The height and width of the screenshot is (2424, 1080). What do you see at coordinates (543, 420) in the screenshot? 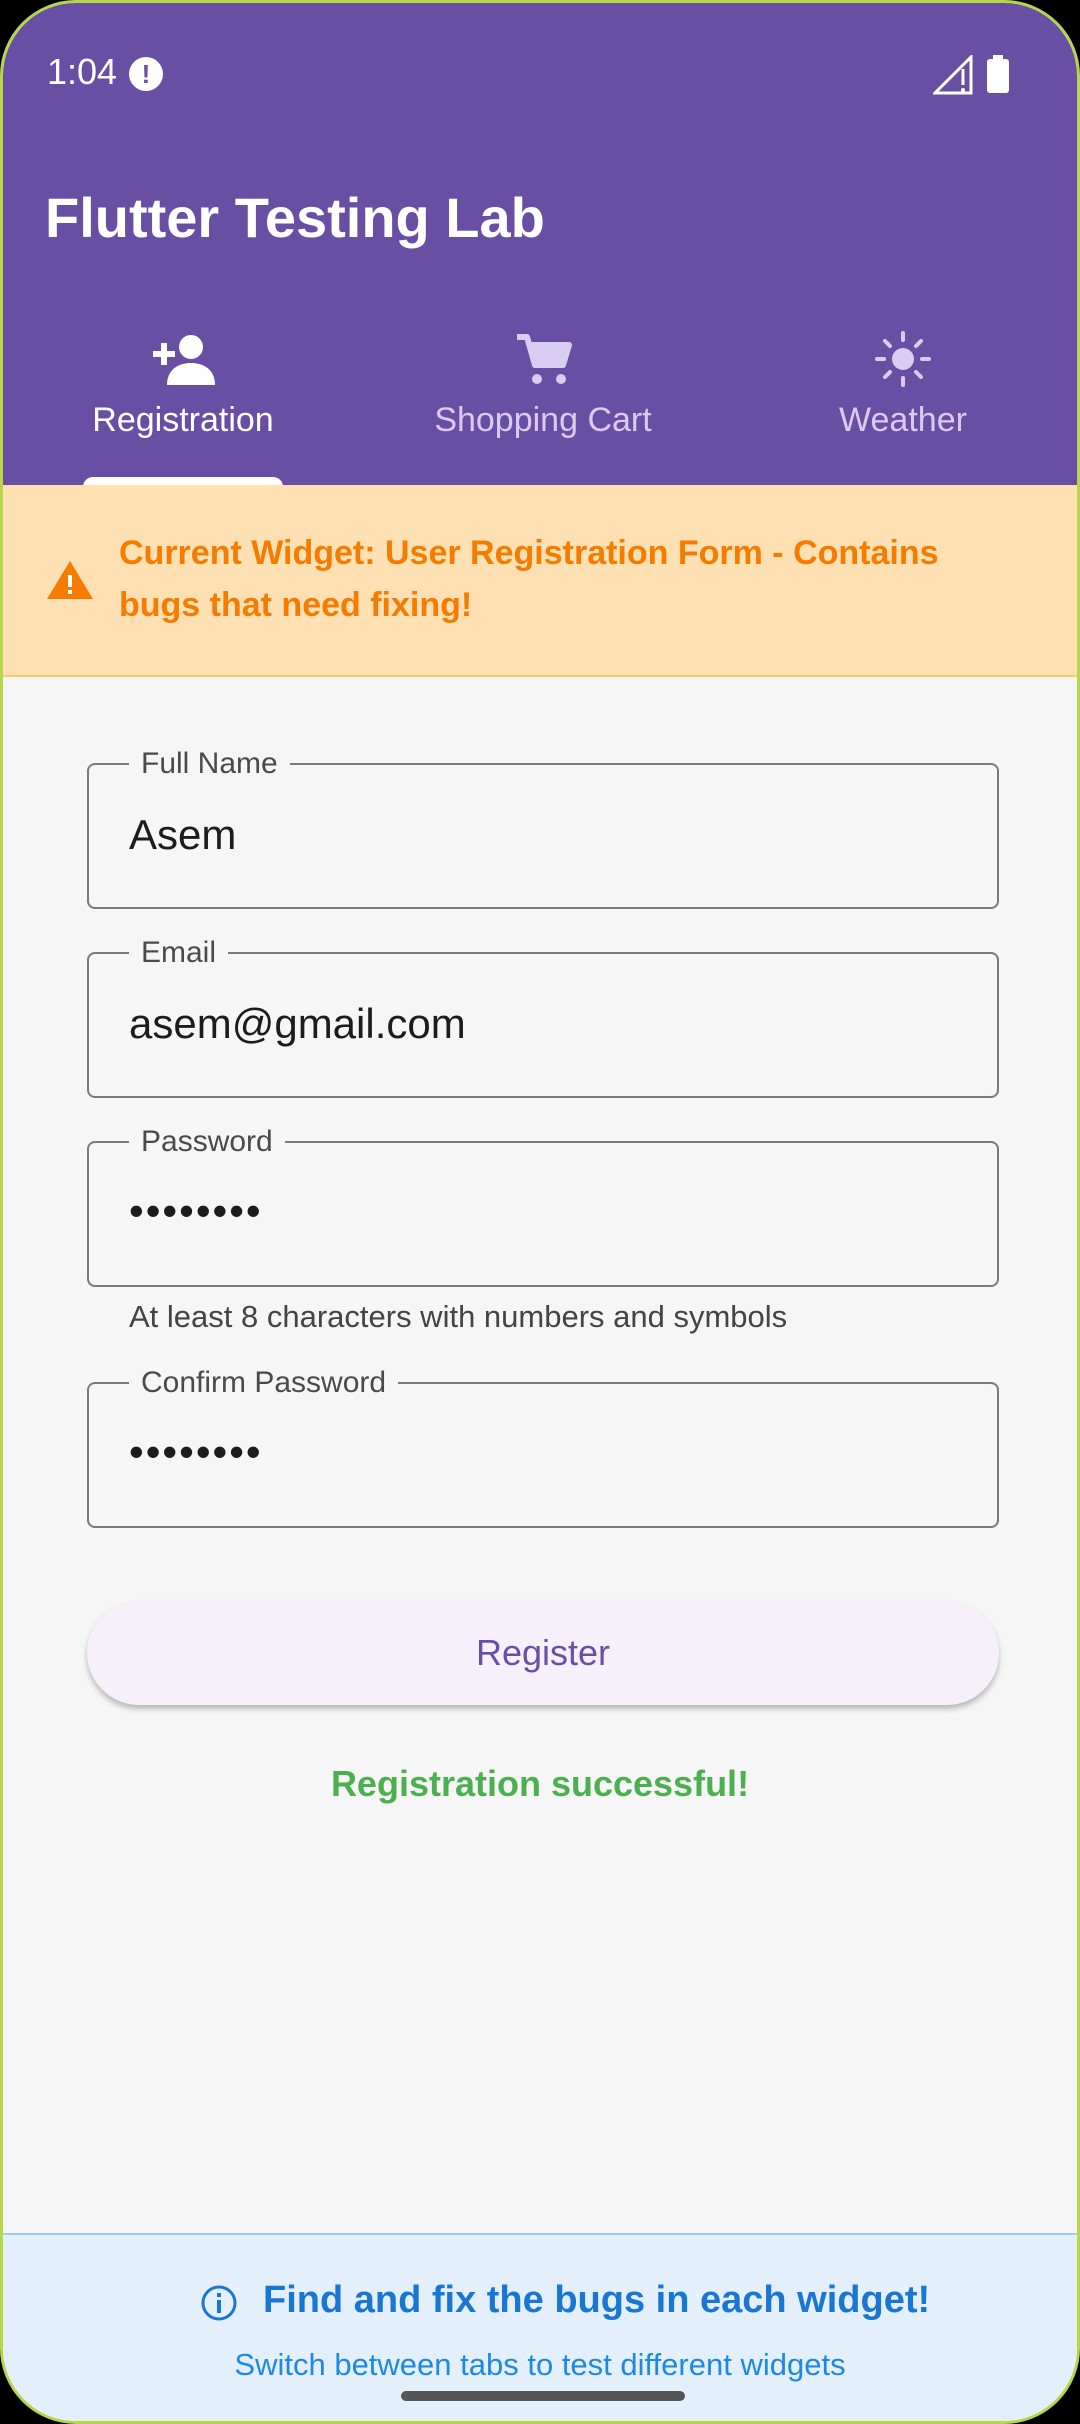
I see `tab-label: Shopping Cart` at bounding box center [543, 420].